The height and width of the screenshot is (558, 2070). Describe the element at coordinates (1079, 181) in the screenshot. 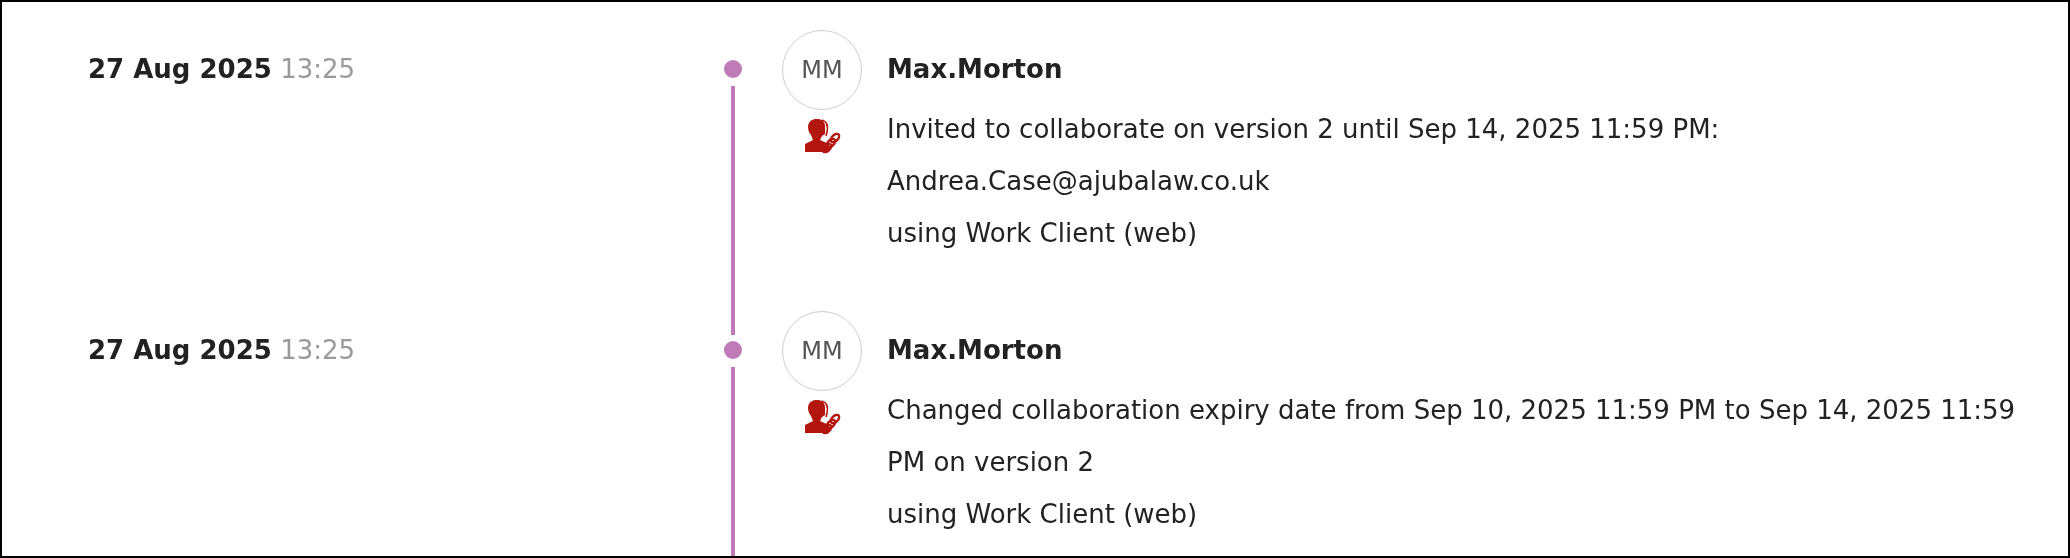

I see `activity-description: Andrea.Case@ajubalaw.co.uk` at that location.